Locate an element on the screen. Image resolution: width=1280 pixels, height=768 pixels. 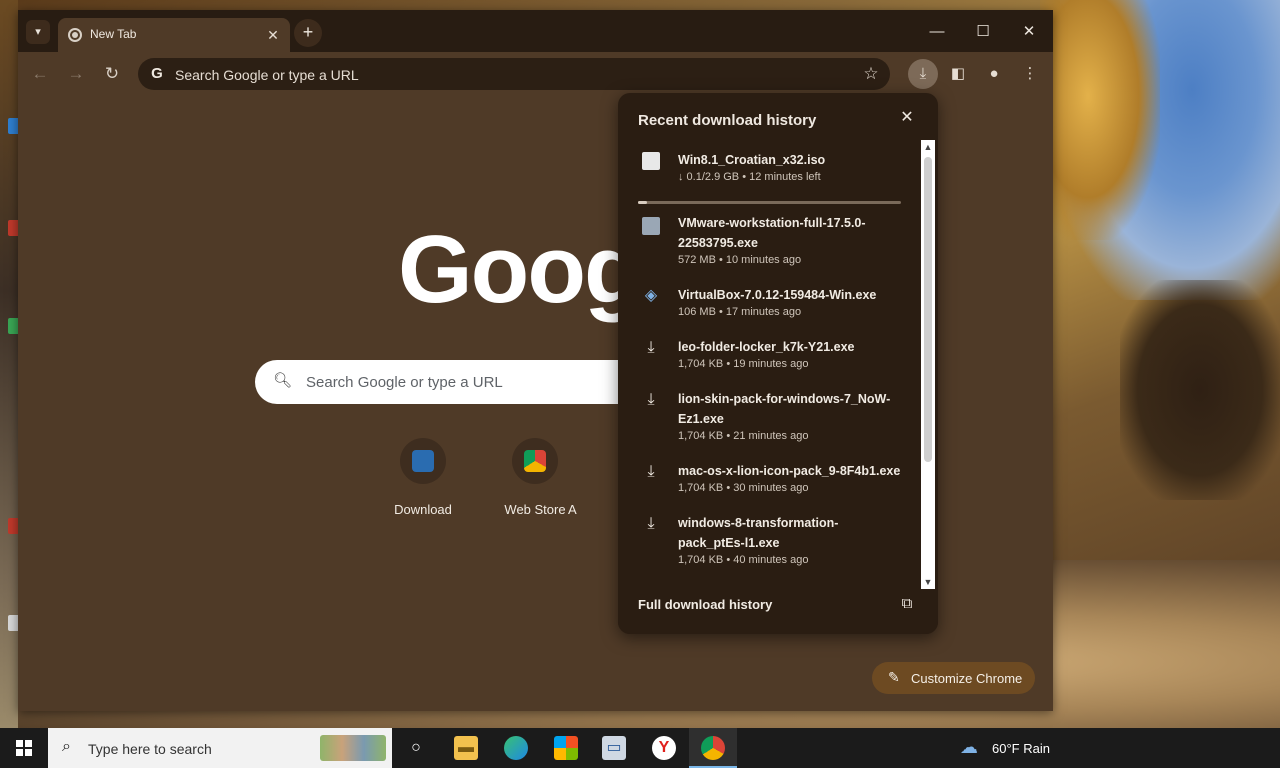
tab-title: New Tab is located at coordinates (113, 34).